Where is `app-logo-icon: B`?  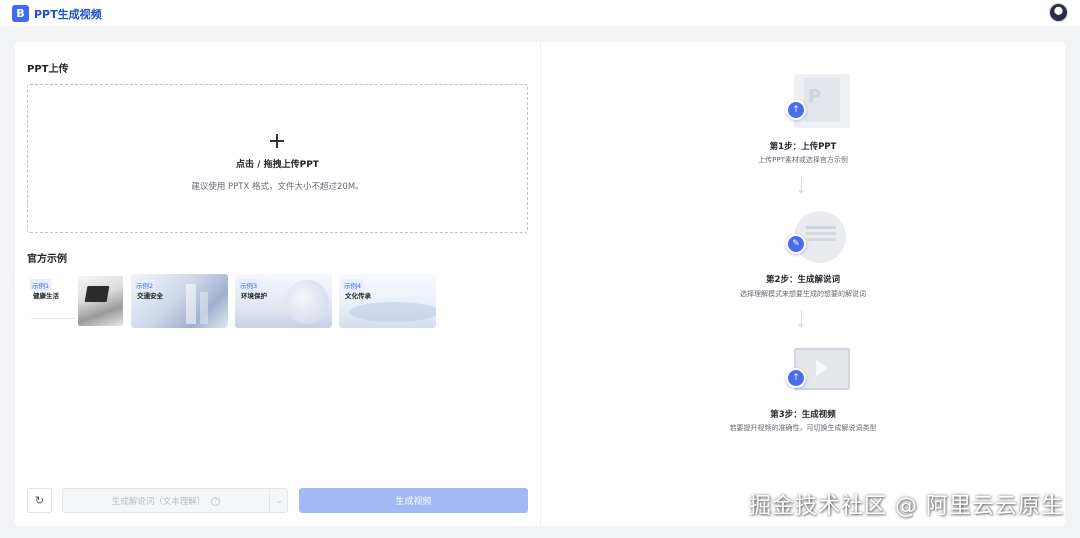
app-logo-icon: B is located at coordinates (20, 13).